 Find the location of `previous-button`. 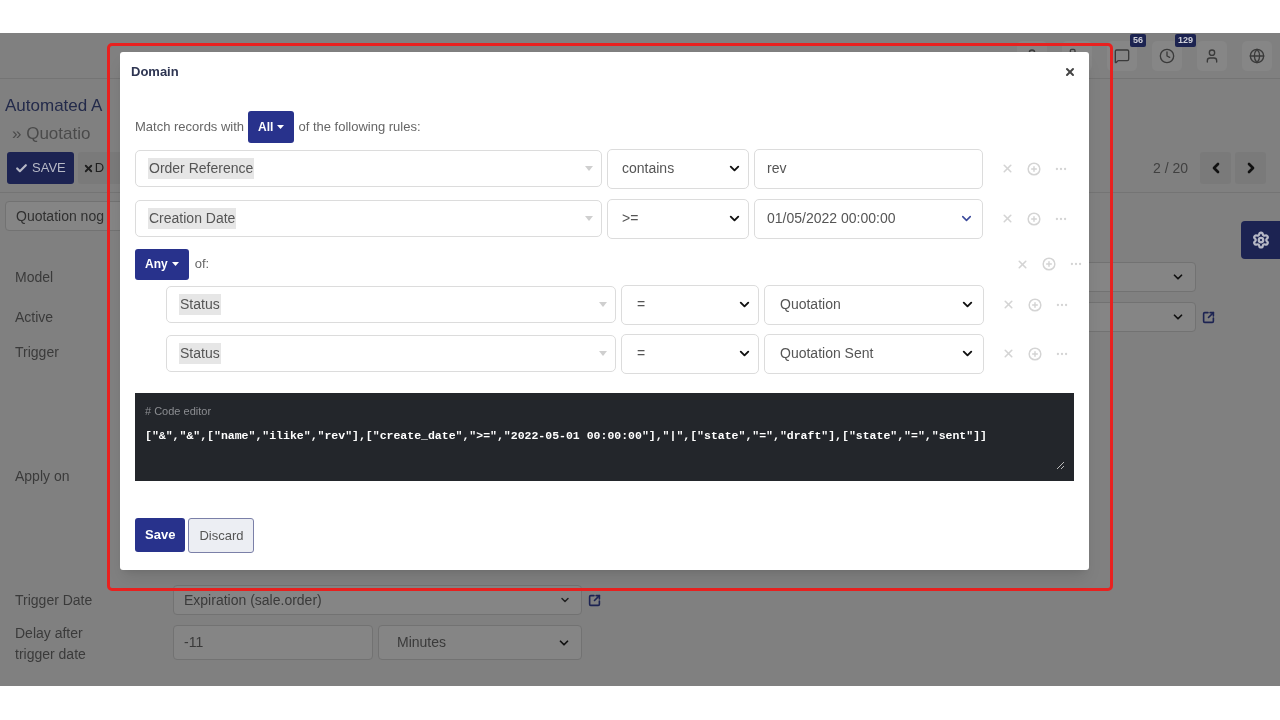

previous-button is located at coordinates (1215, 168).